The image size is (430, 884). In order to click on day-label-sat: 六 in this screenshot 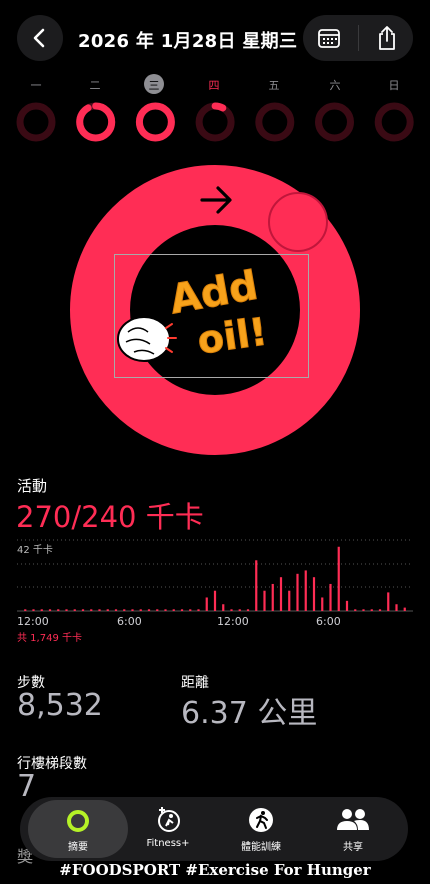, I will do `click(335, 85)`.